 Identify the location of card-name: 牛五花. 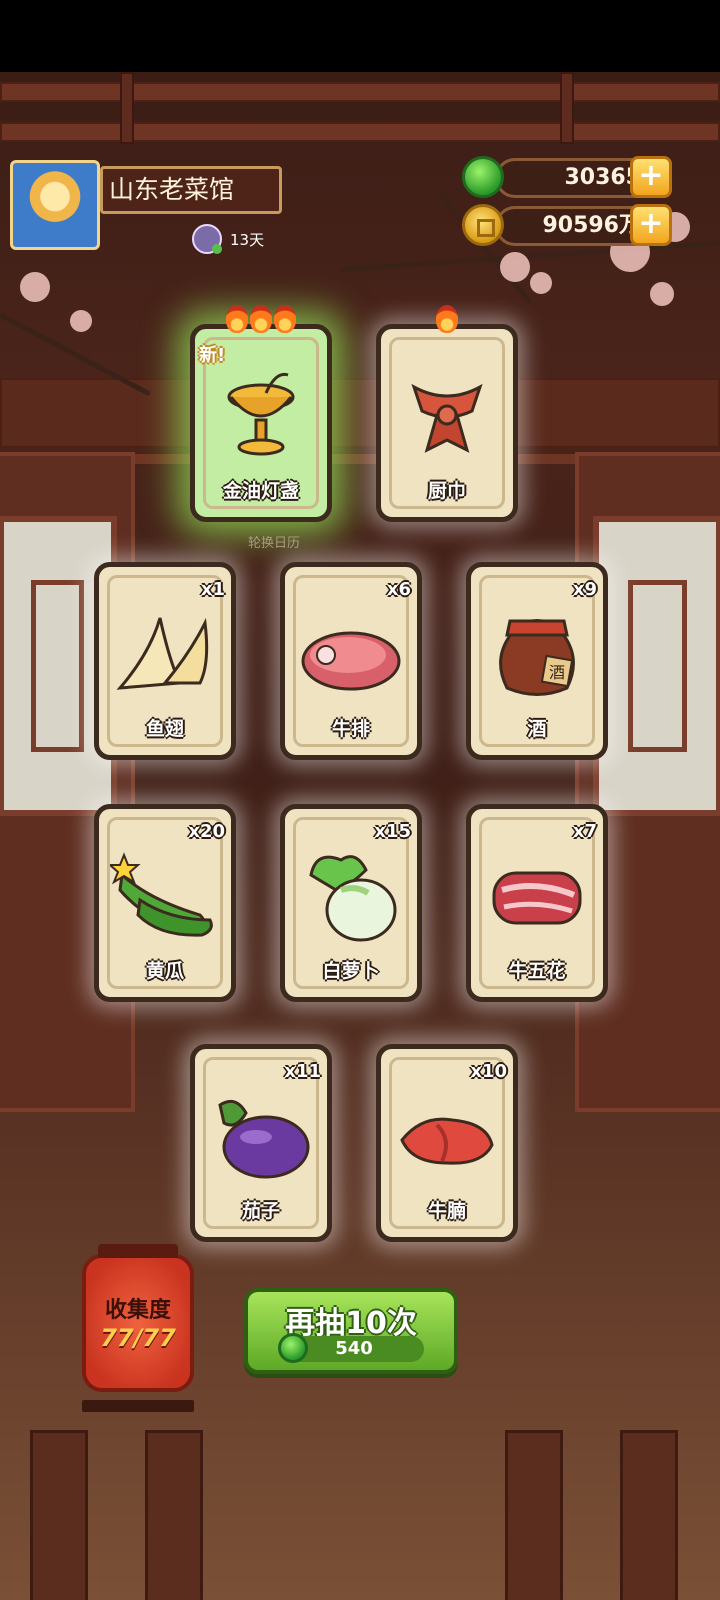
(537, 971).